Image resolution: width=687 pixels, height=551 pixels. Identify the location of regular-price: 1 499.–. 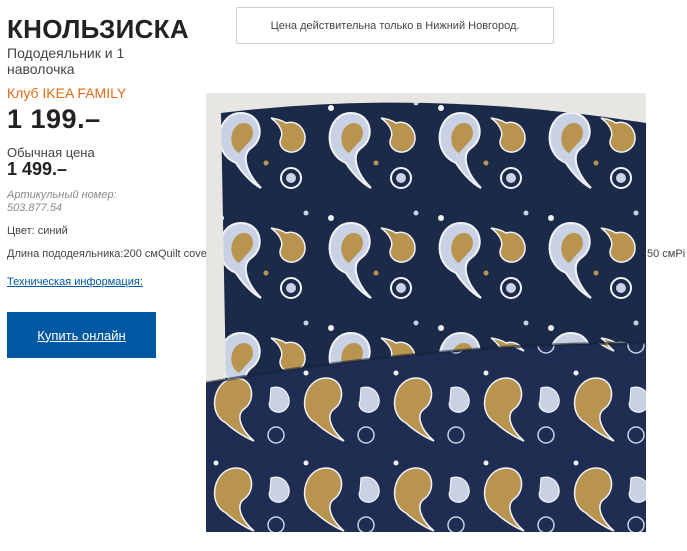
(37, 169).